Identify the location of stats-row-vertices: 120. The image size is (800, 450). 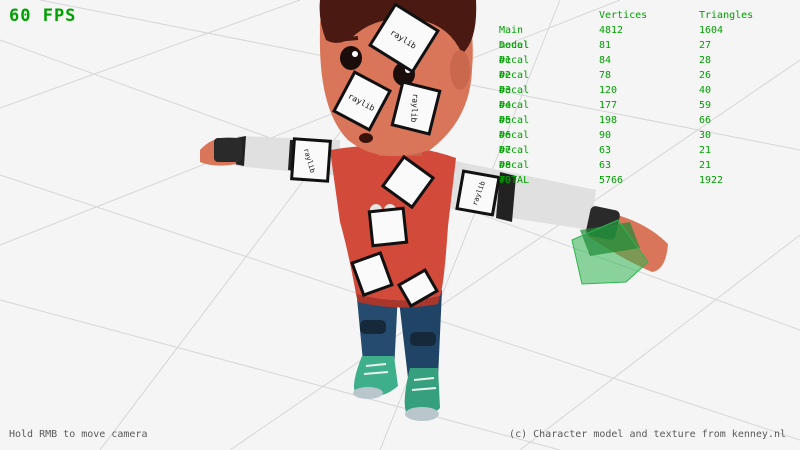
(608, 90).